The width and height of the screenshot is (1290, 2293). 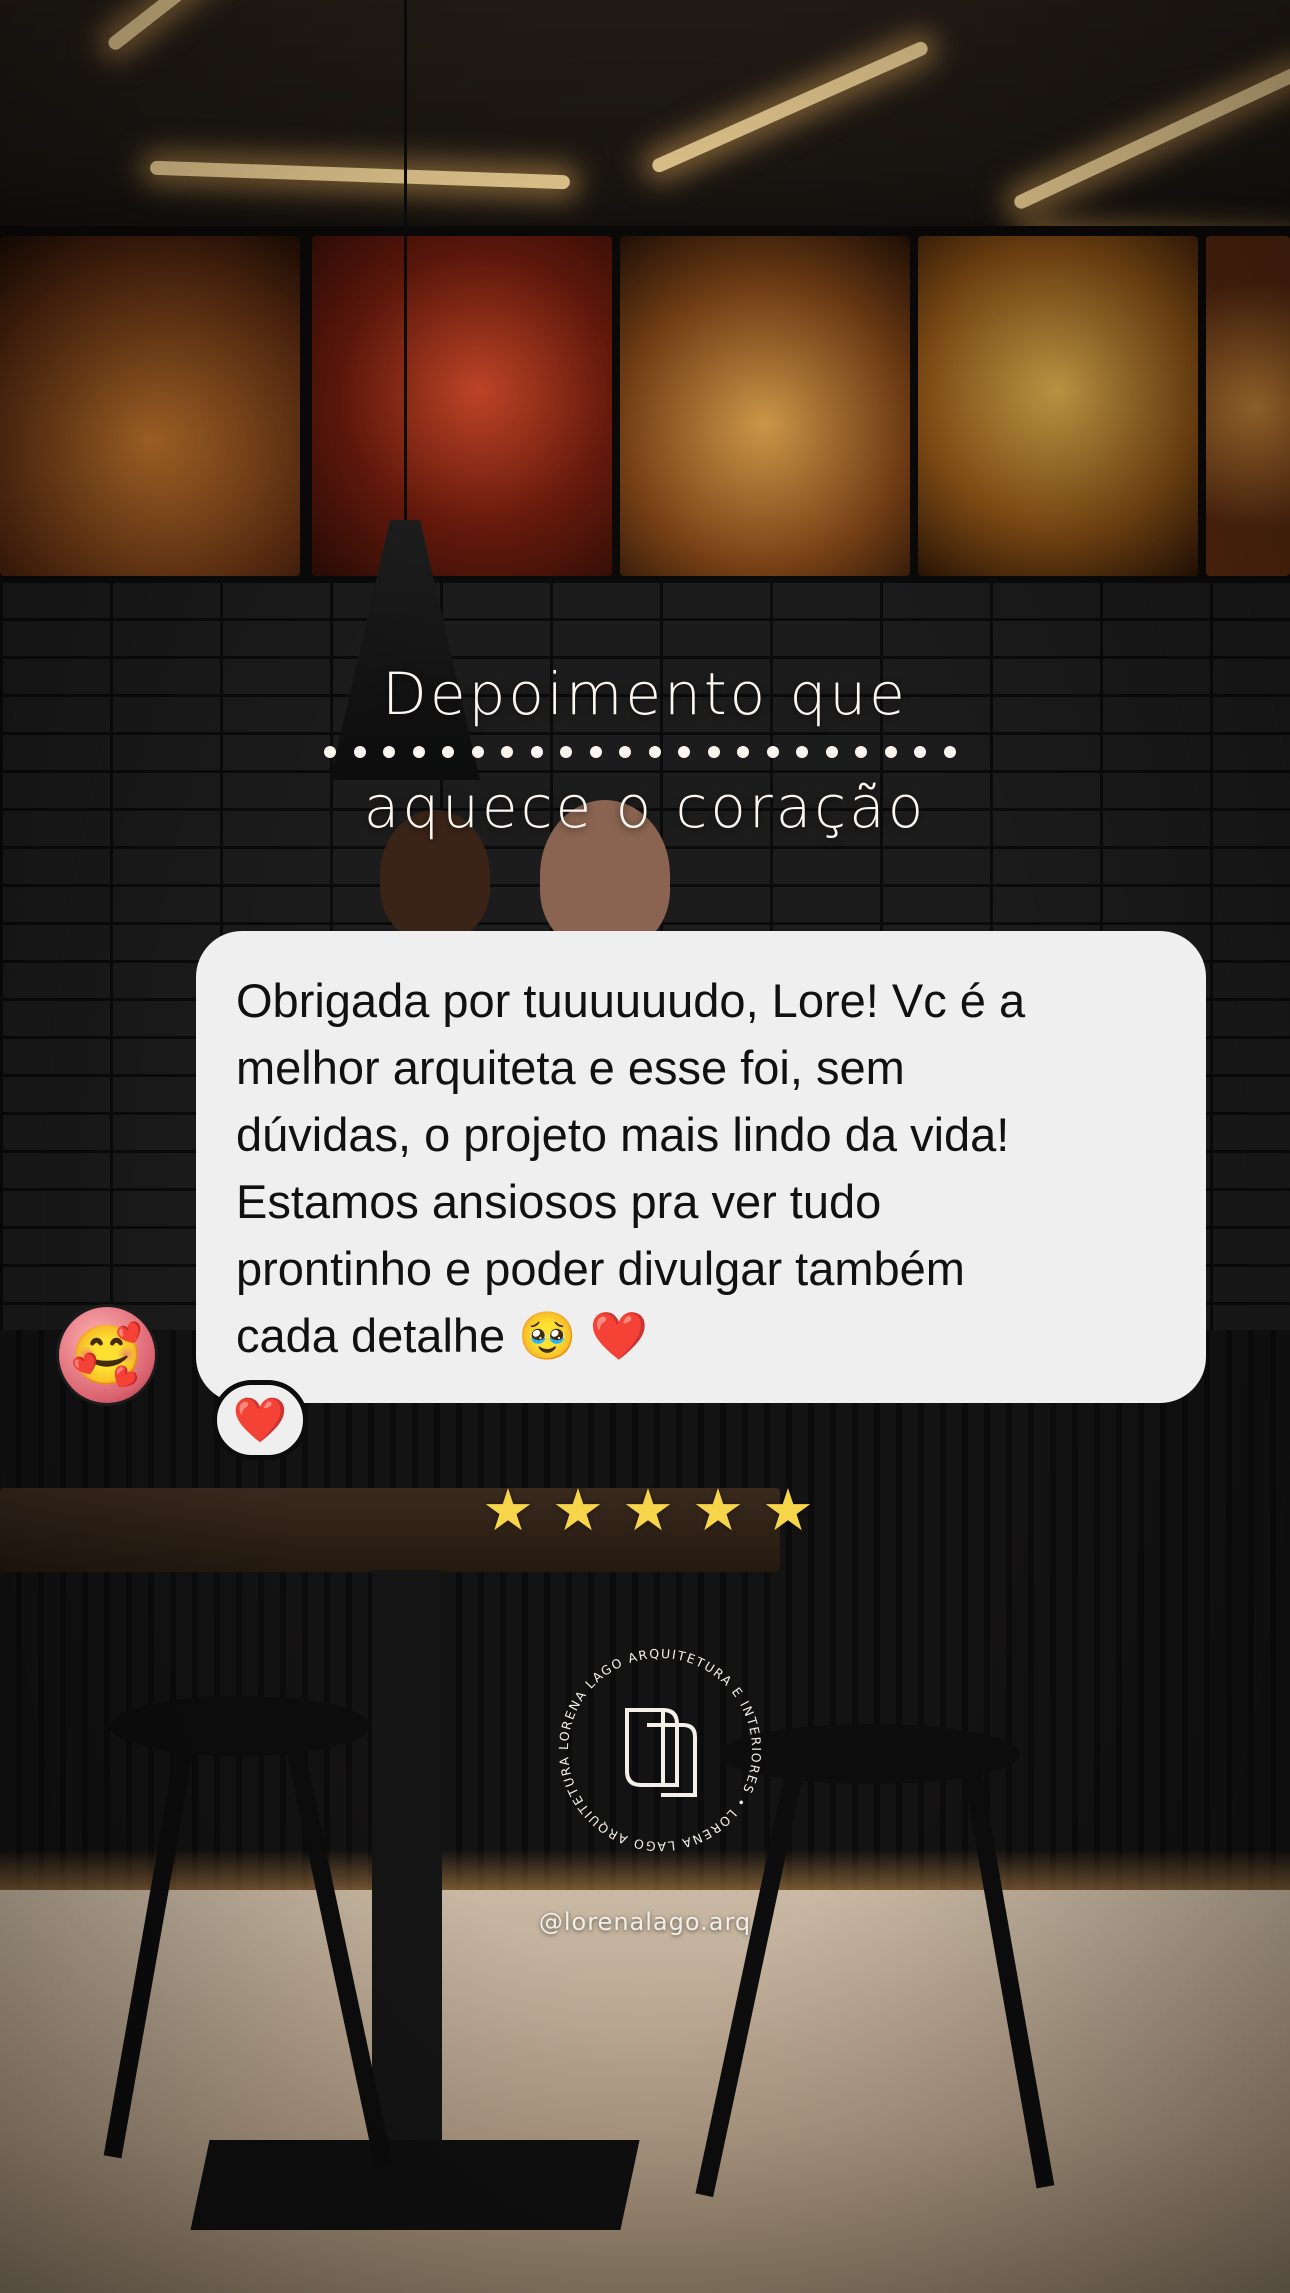 What do you see at coordinates (661, 1752) in the screenshot?
I see `logo-mark-icon` at bounding box center [661, 1752].